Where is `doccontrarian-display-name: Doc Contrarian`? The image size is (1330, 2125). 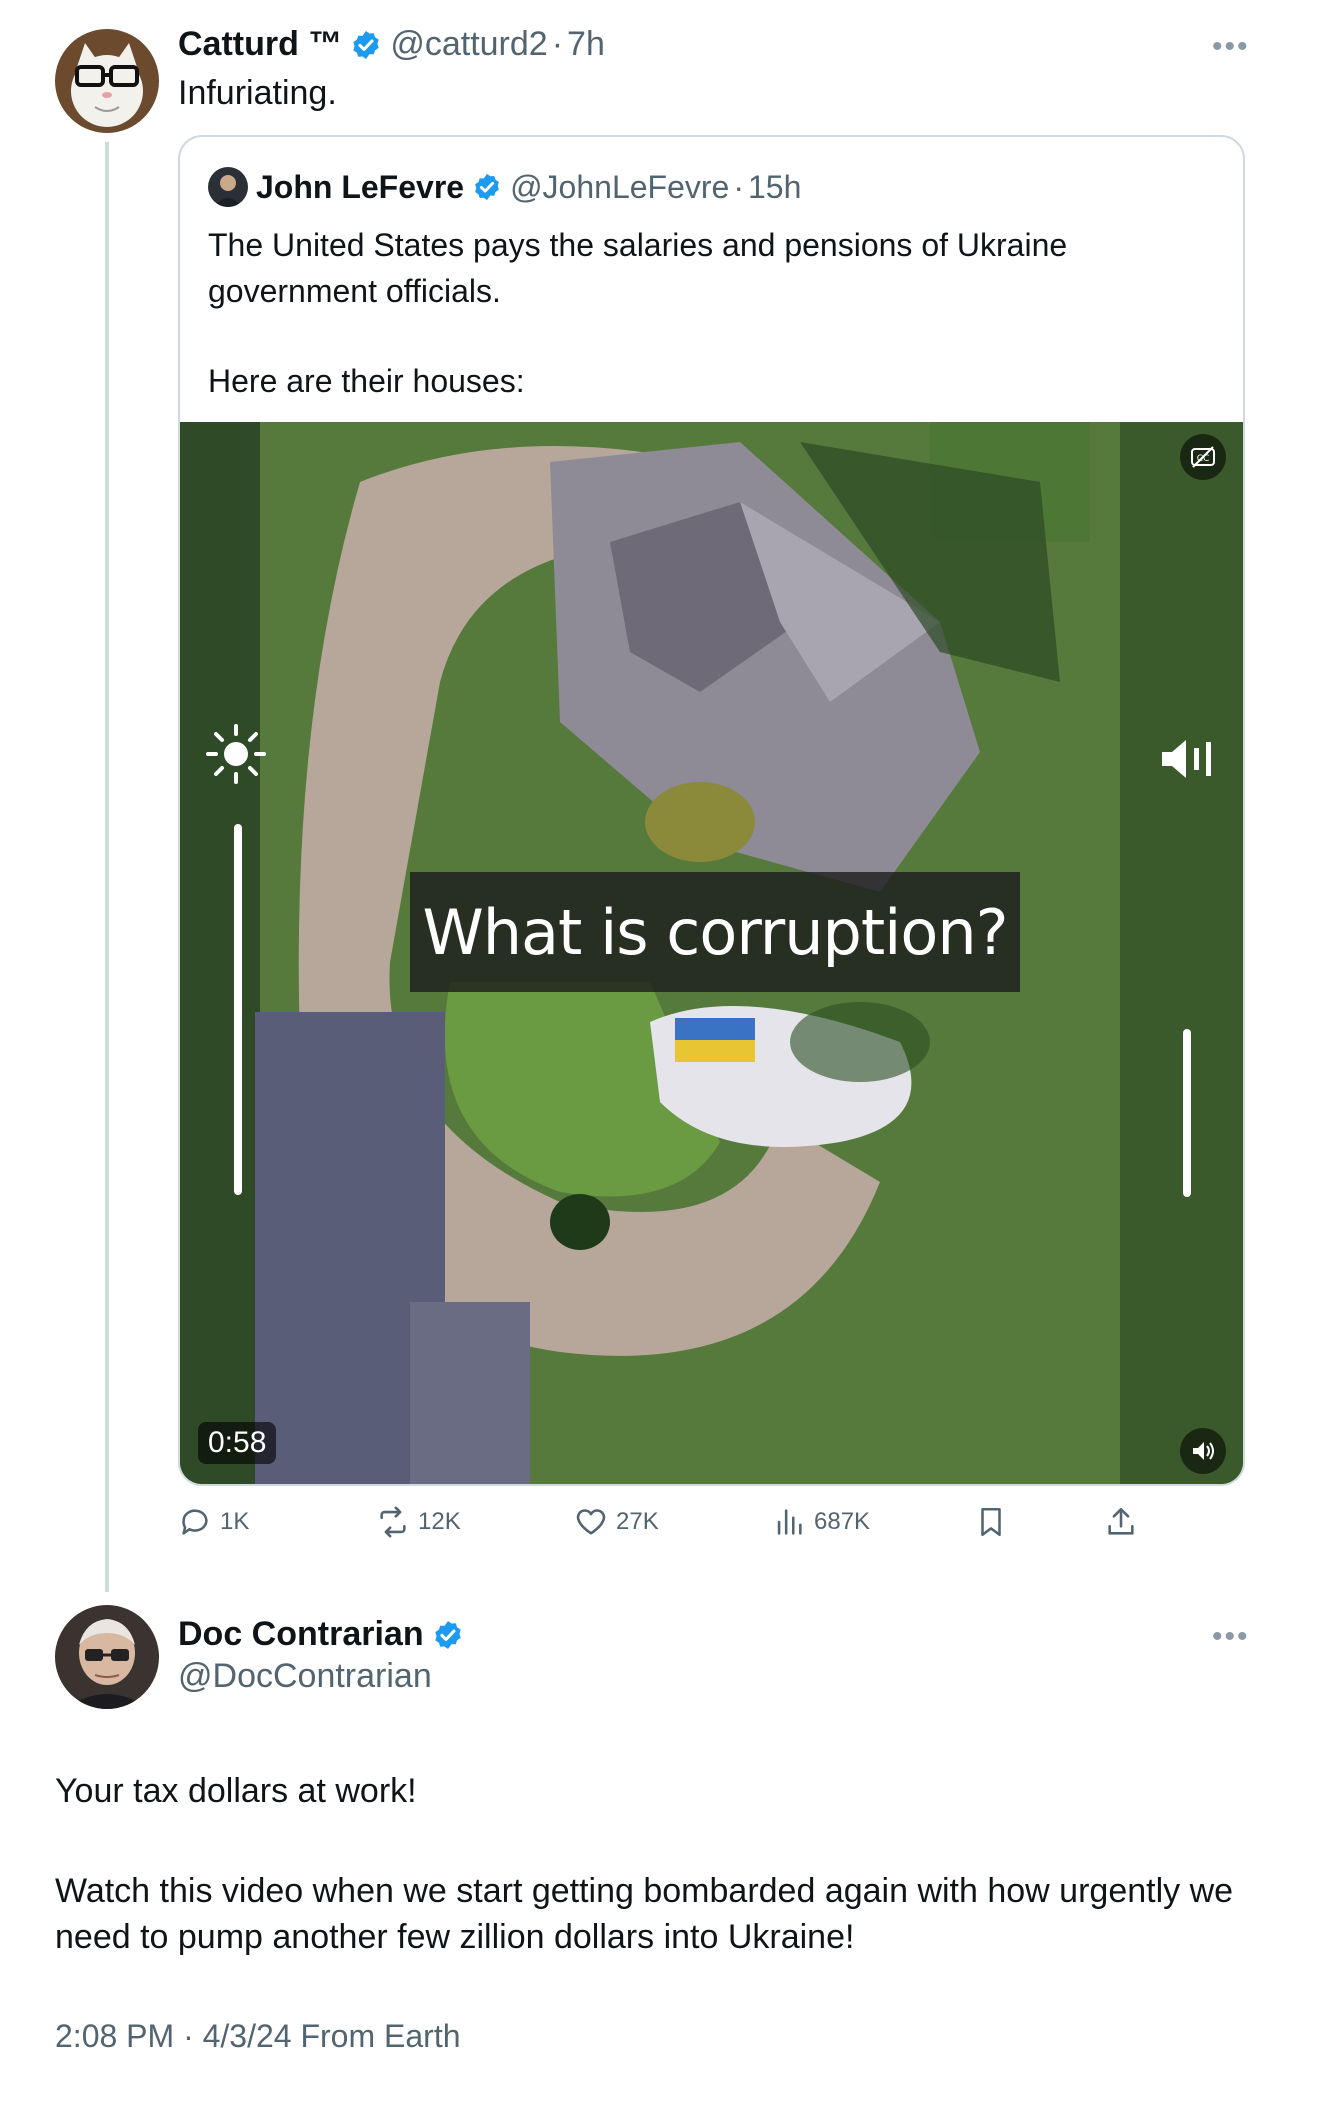
doccontrarian-display-name: Doc Contrarian is located at coordinates (301, 1634).